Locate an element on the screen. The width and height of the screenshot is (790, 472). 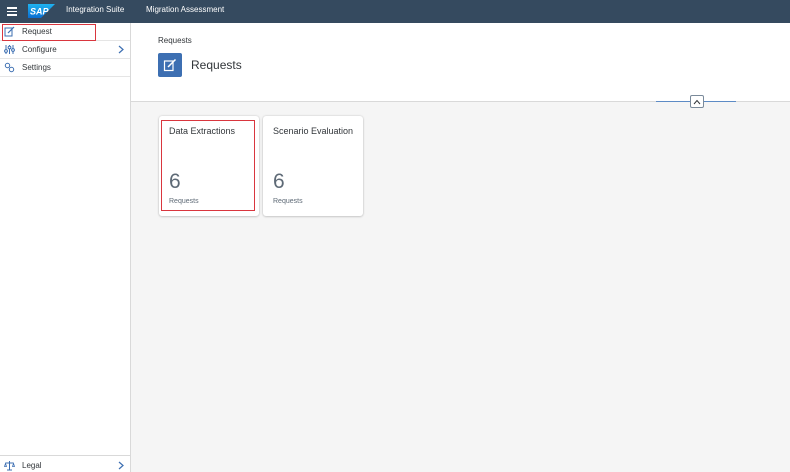
collapse-header-button is located at coordinates (697, 101).